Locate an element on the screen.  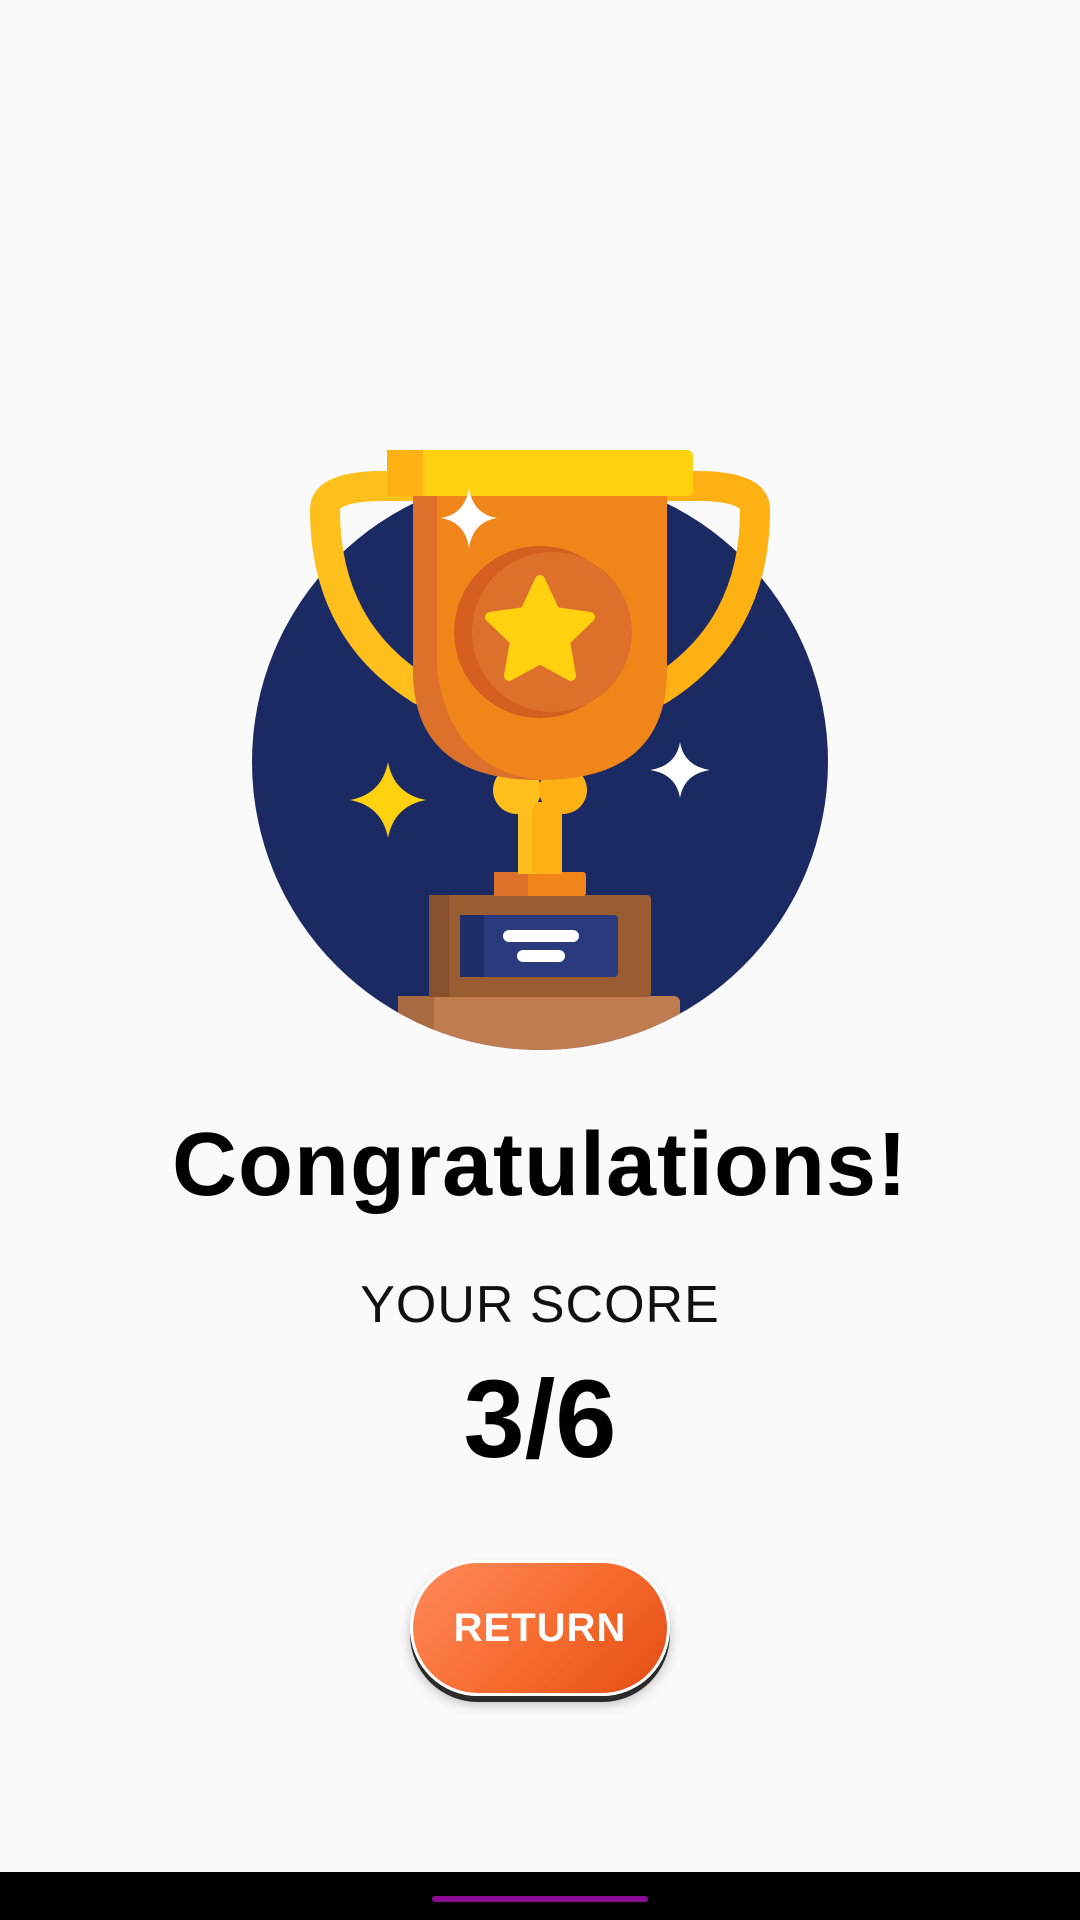
home-gesture-handle is located at coordinates (540, 1899).